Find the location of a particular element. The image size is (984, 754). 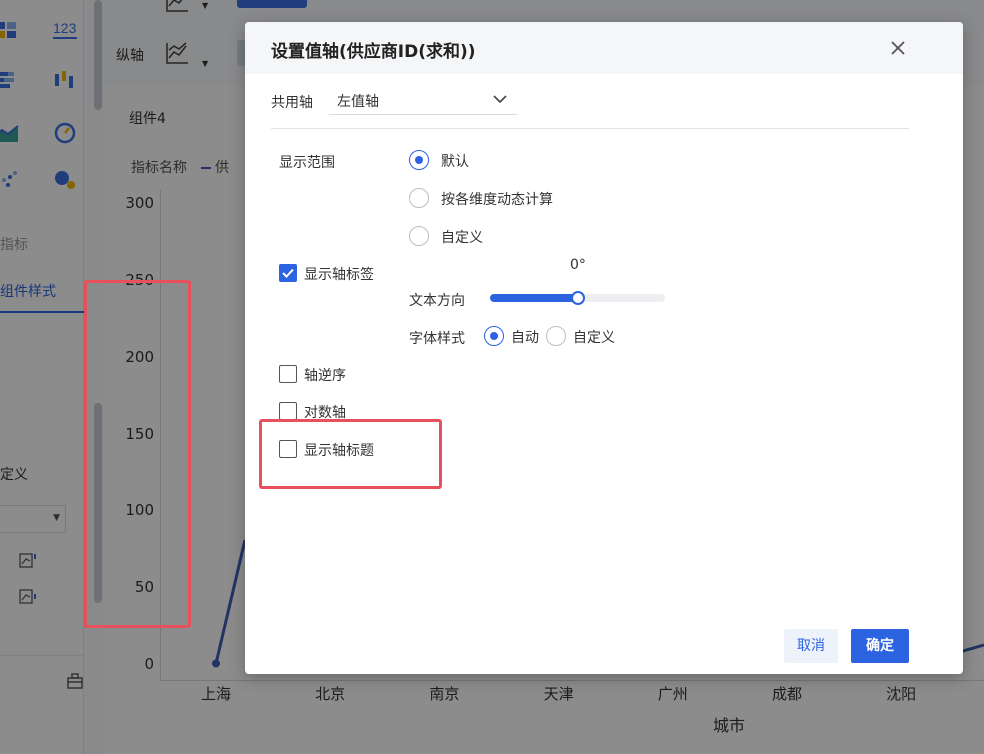

ok-button: 确定 is located at coordinates (880, 646).